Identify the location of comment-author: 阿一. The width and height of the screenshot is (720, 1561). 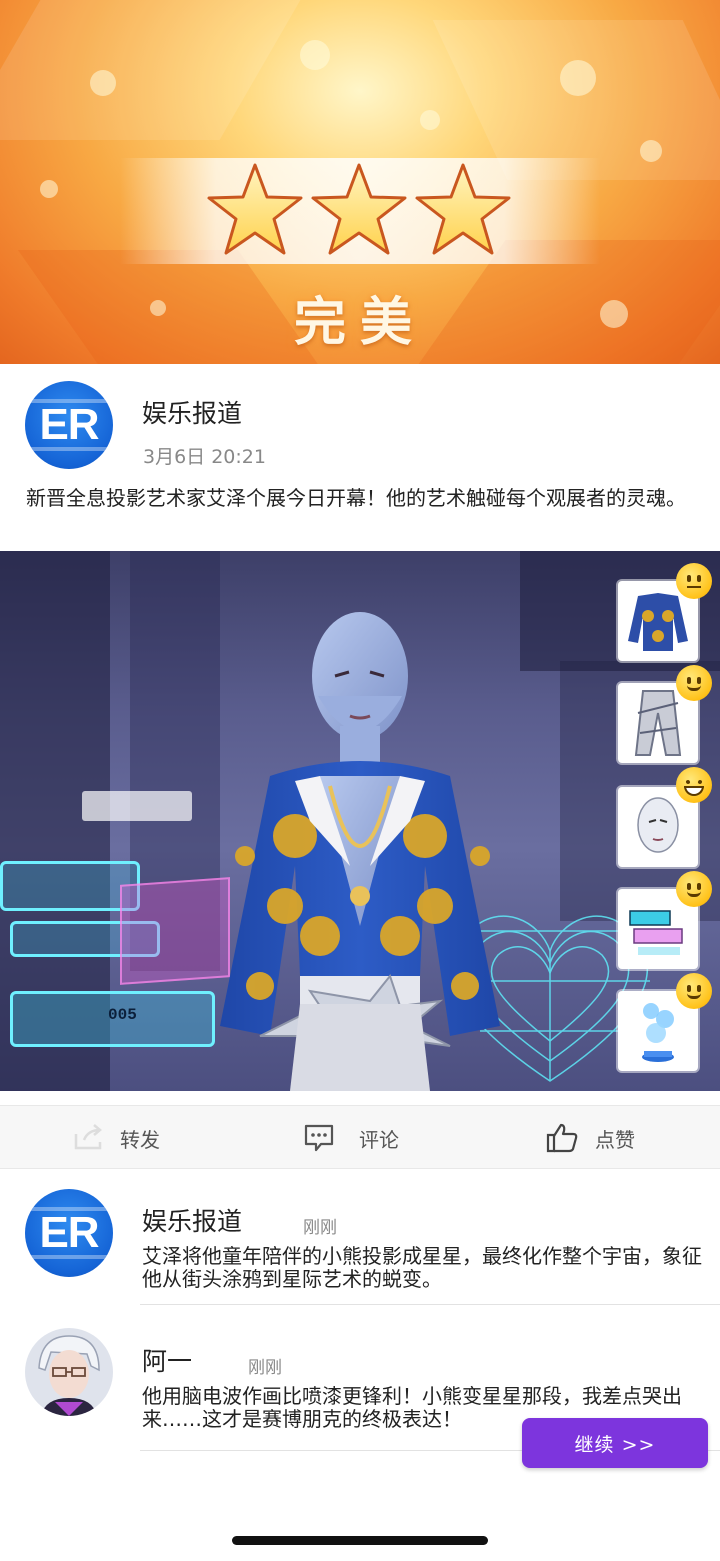
(167, 1360).